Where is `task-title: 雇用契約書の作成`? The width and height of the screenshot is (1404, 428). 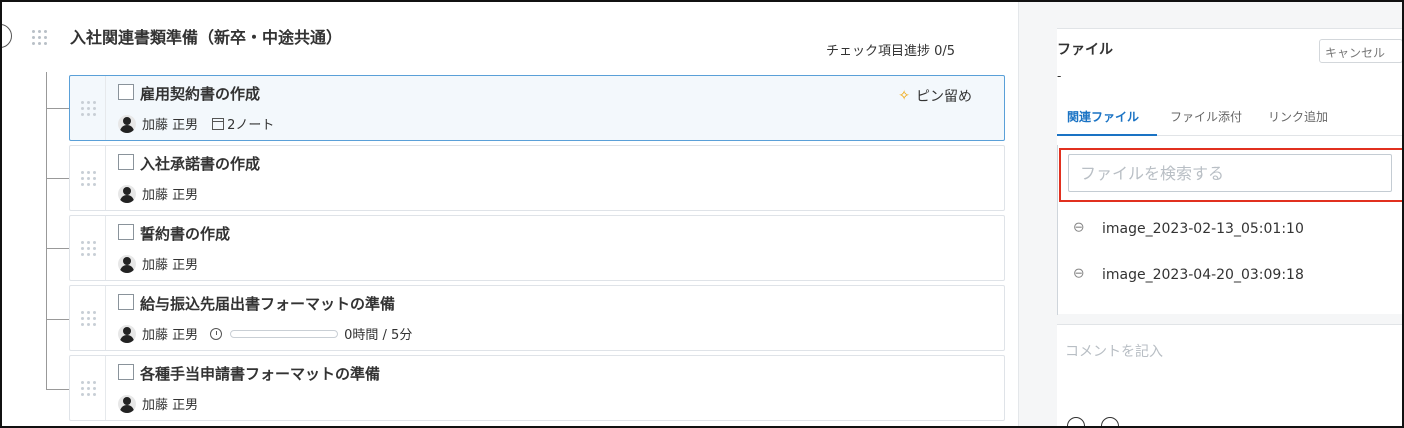 task-title: 雇用契約書の作成 is located at coordinates (200, 93).